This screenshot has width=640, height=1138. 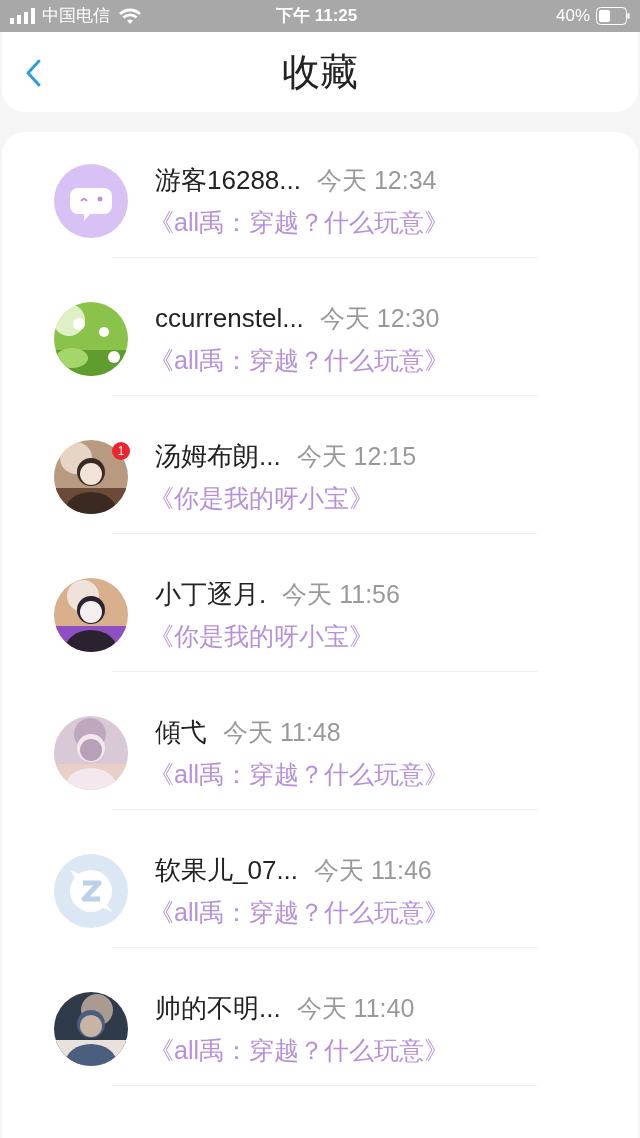 What do you see at coordinates (317, 16) in the screenshot?
I see `status-time: 下午 11:25` at bounding box center [317, 16].